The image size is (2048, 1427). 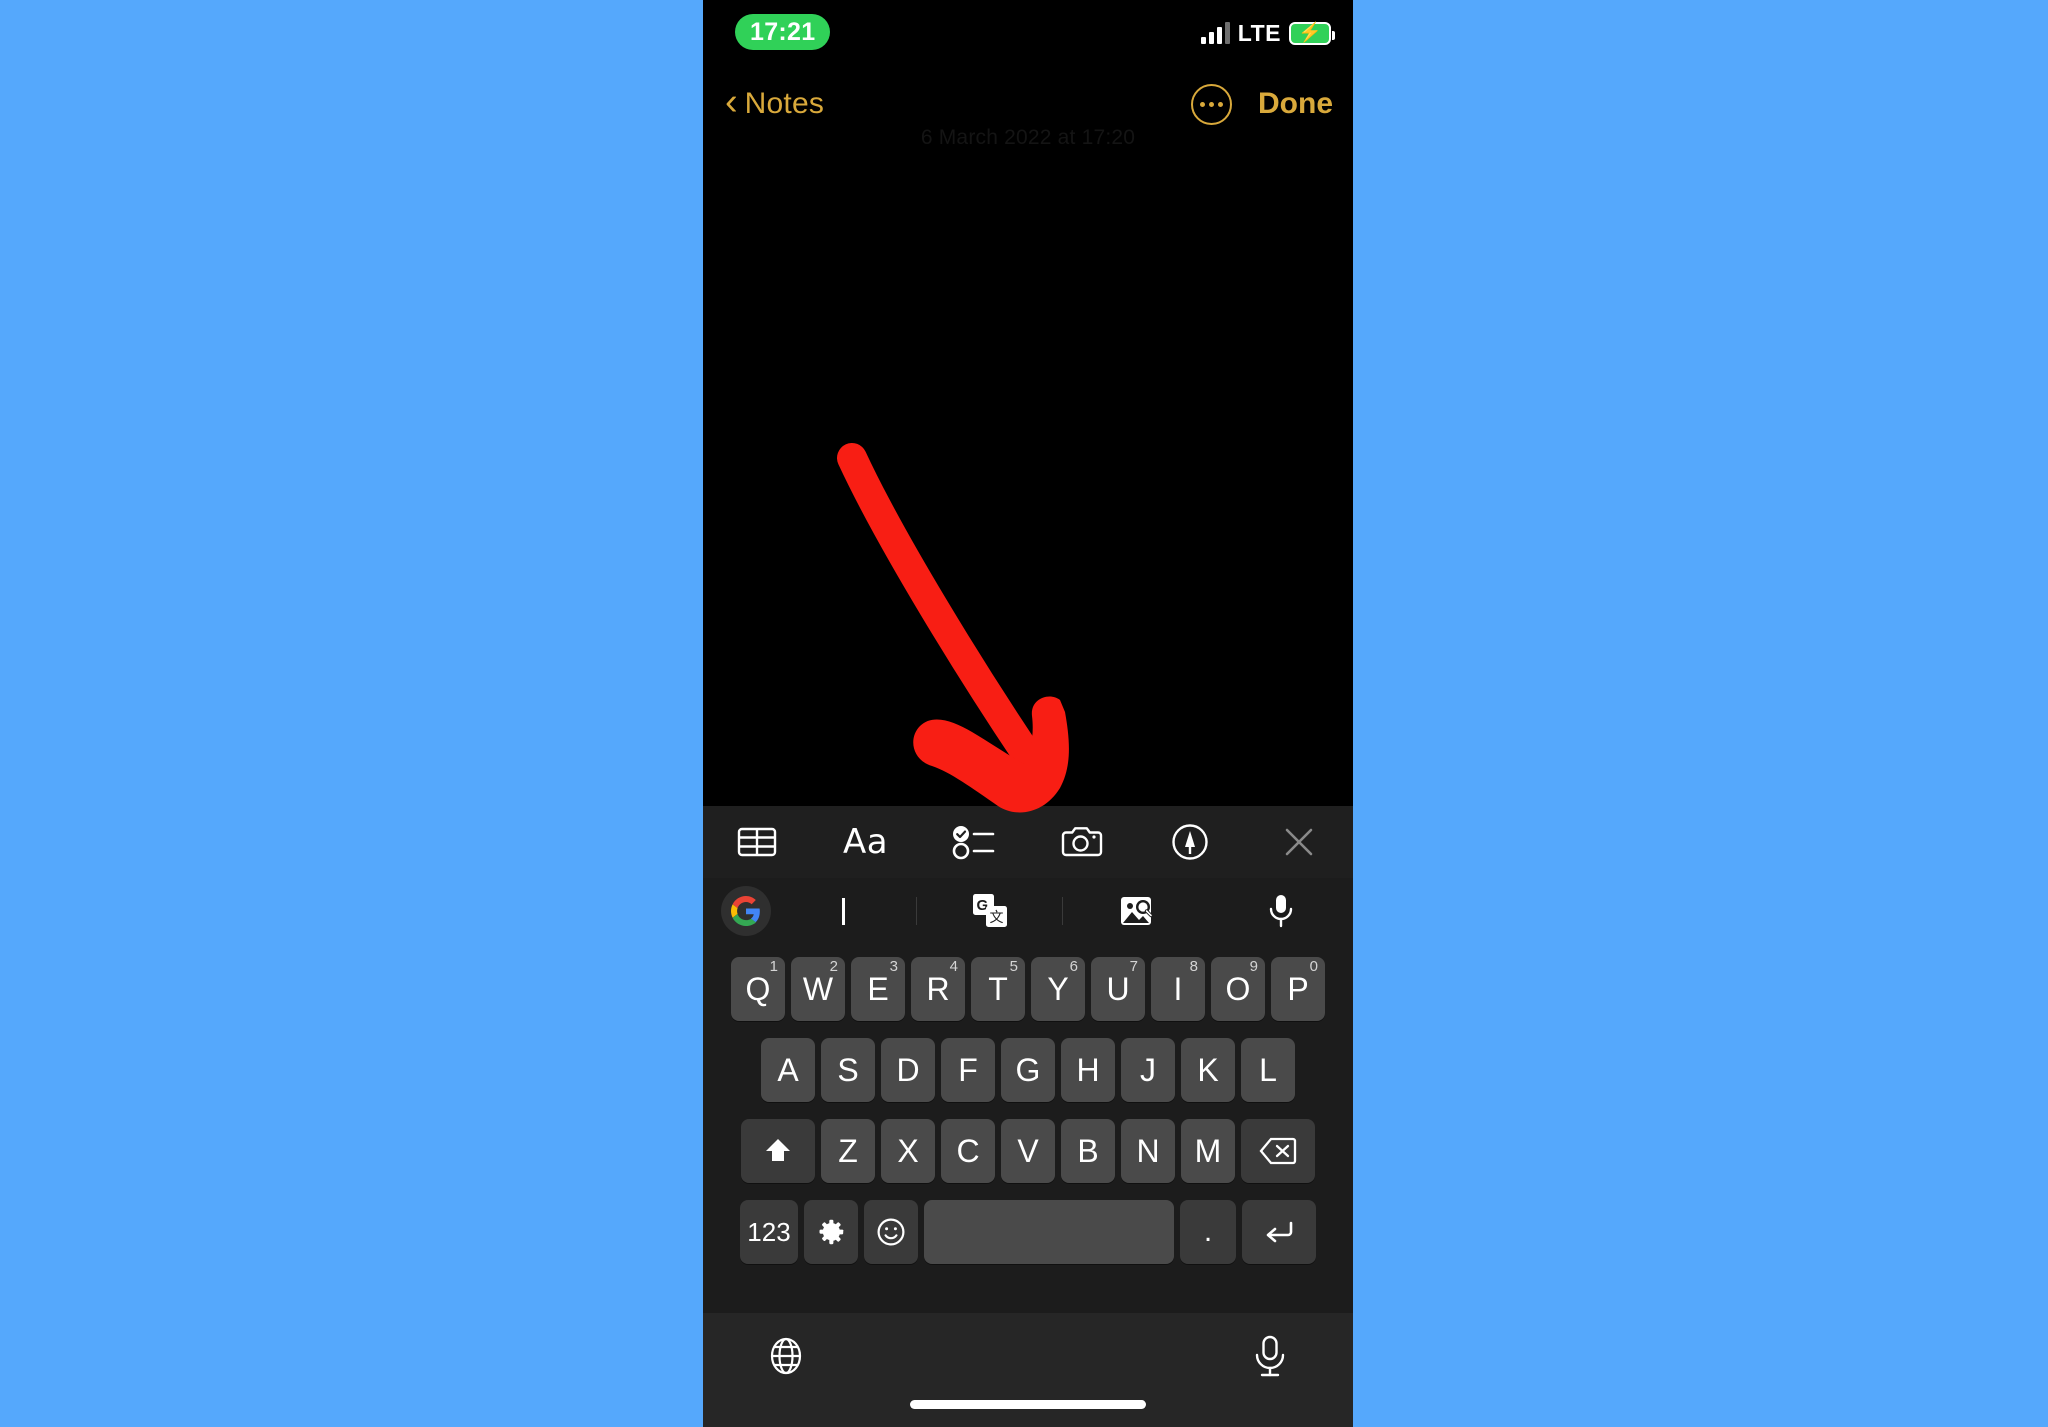 I want to click on key-sup: 0, so click(x=1313, y=966).